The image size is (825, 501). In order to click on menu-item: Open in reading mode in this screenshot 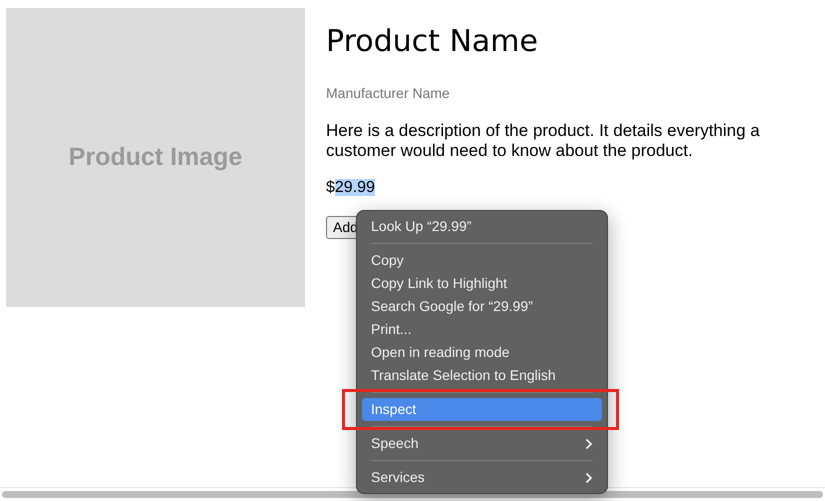, I will do `click(482, 352)`.